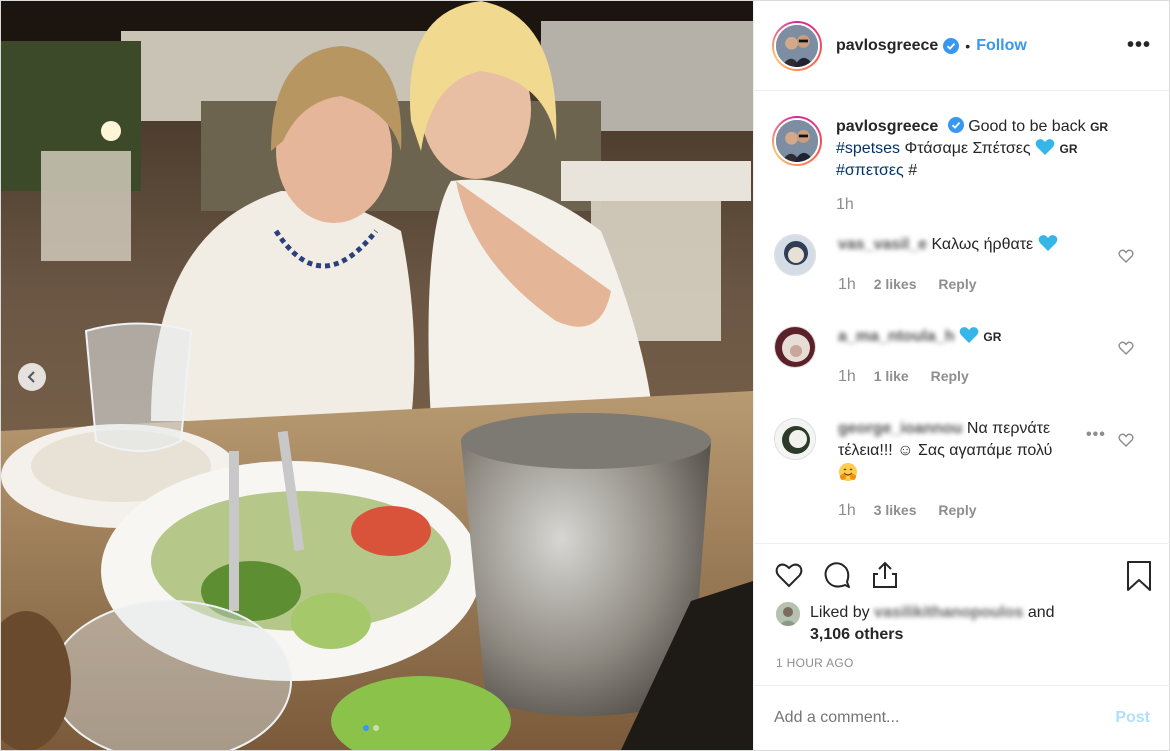  I want to click on comment-icon, so click(837, 575).